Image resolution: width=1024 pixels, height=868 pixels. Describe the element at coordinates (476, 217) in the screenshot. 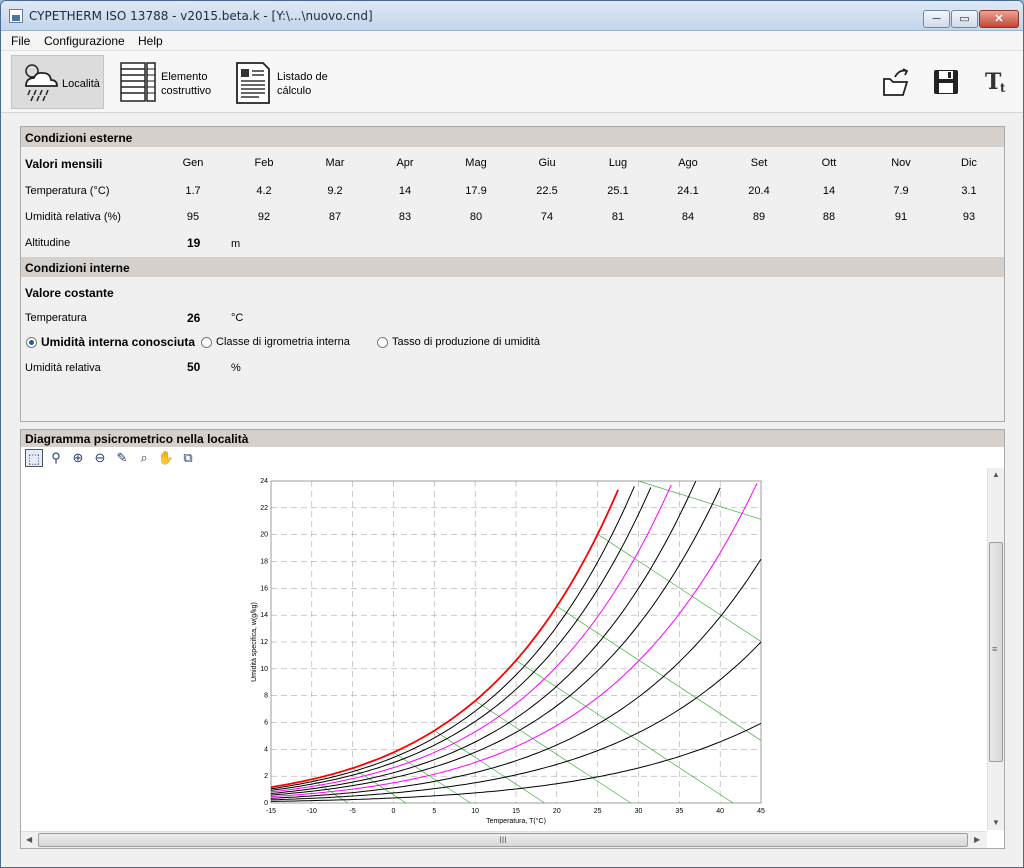

I see `humidity-cell: 80` at that location.